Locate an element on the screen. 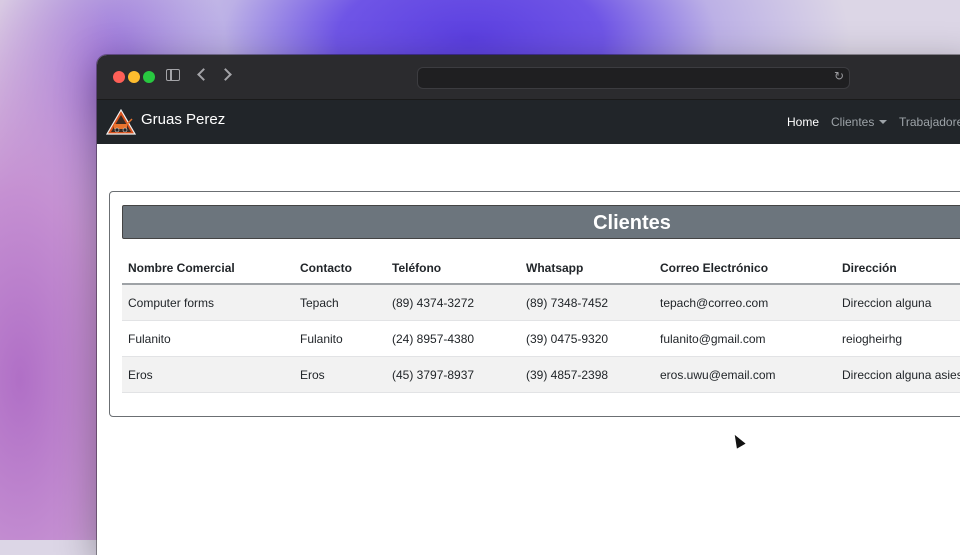 The height and width of the screenshot is (555, 960). back-arrow-icon is located at coordinates (203, 74).